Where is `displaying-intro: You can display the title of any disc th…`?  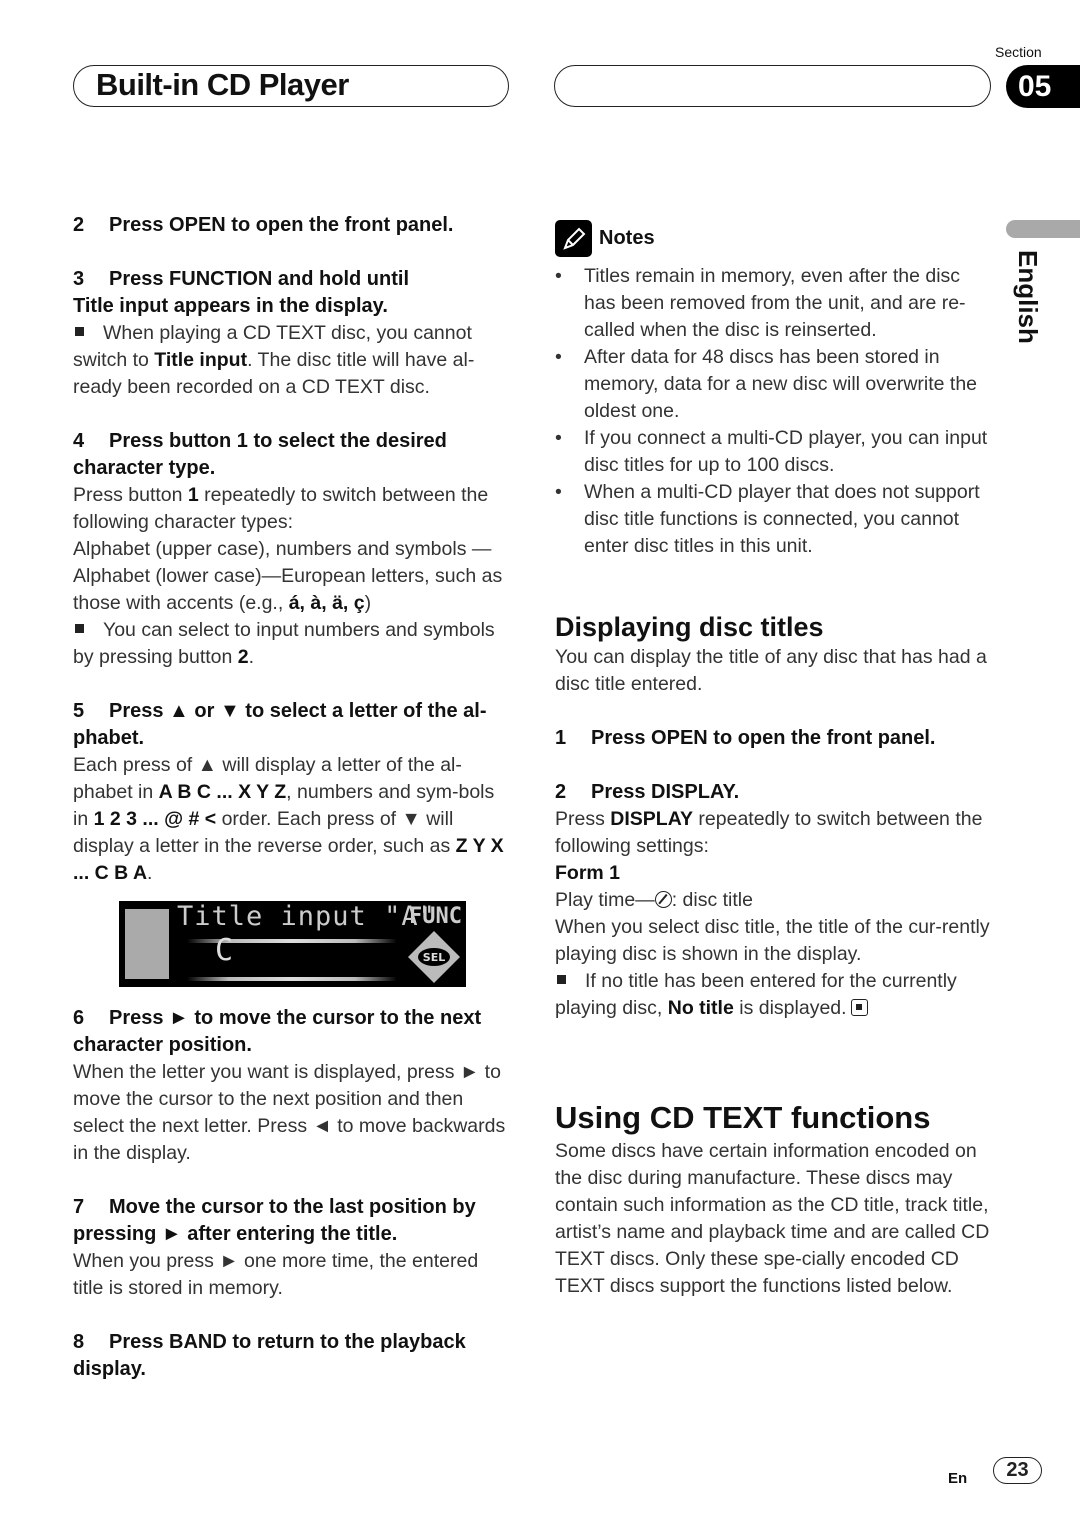
displaying-intro: You can display the title of any disc th… is located at coordinates (771, 670).